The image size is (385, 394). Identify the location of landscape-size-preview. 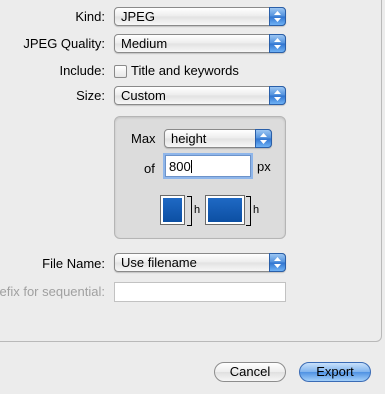
(225, 210).